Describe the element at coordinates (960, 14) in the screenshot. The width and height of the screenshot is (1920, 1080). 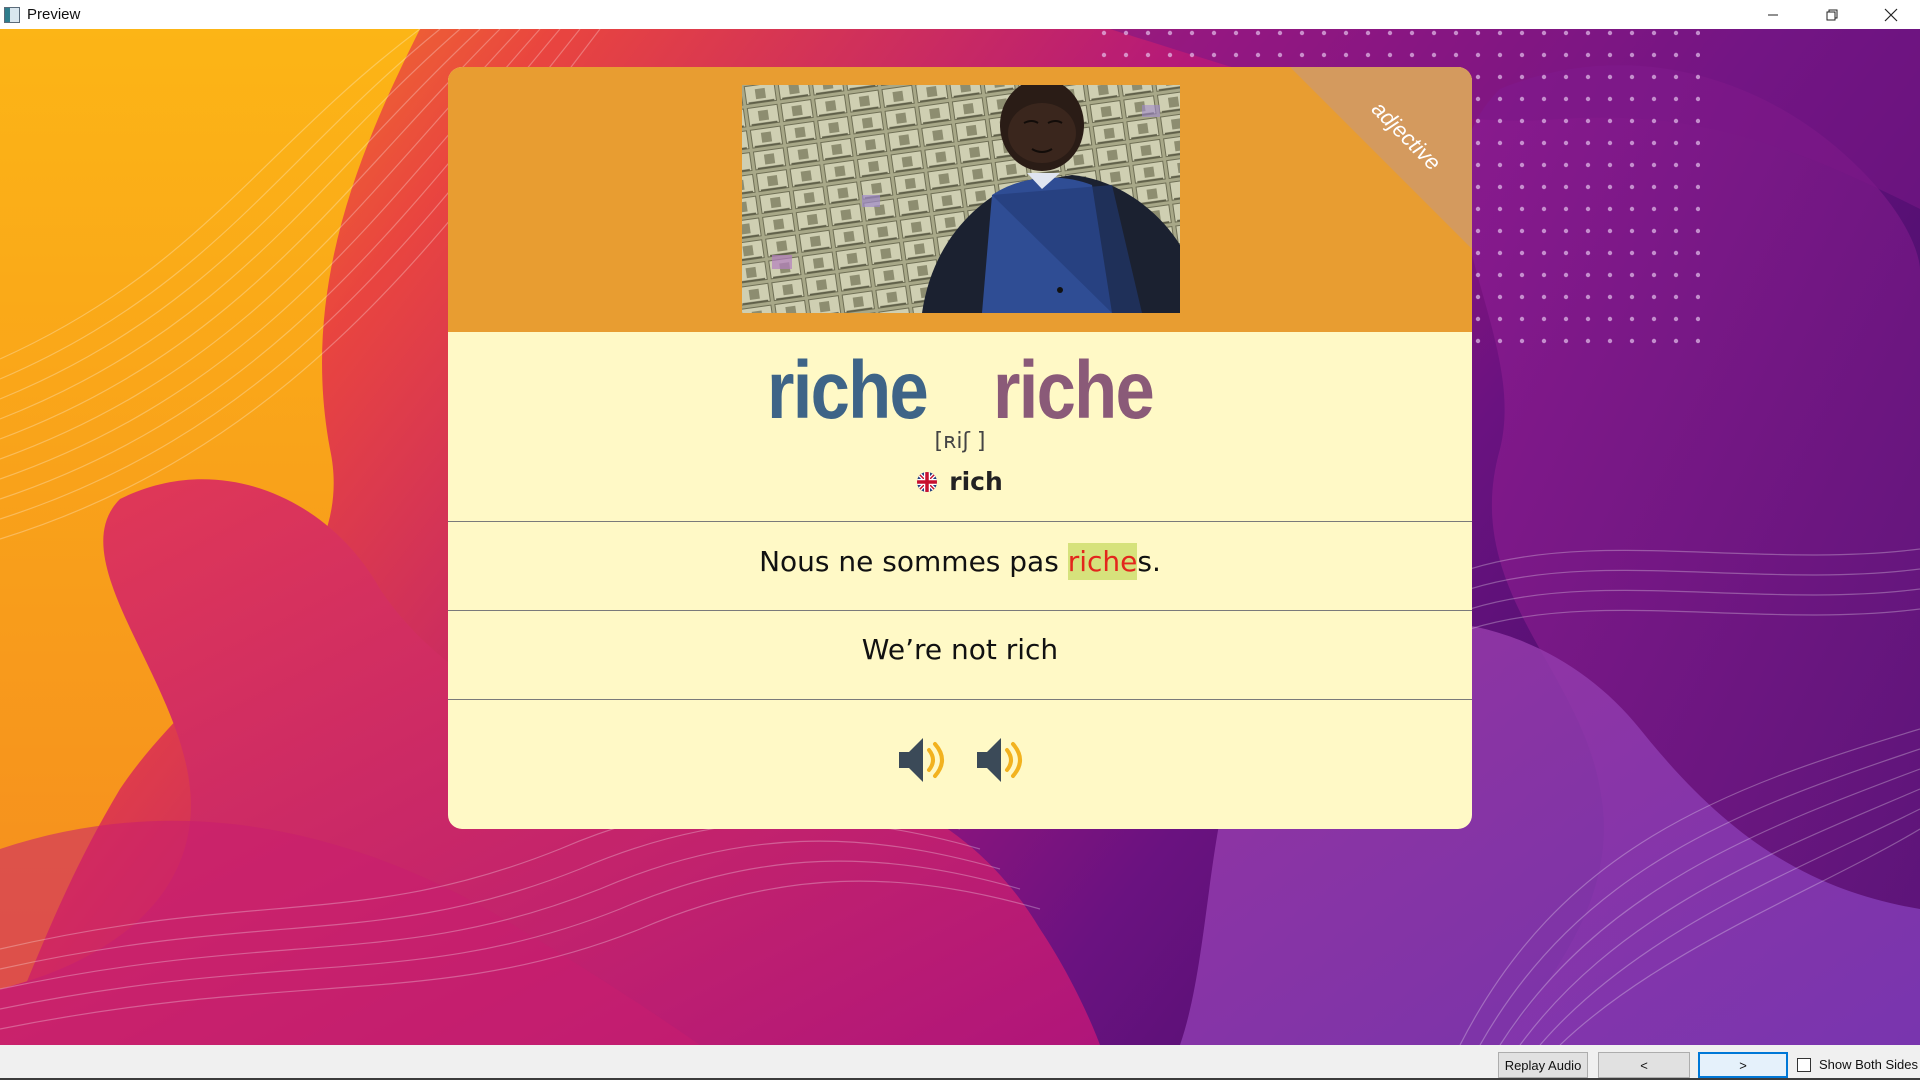
I see `title-bar: Preview` at that location.